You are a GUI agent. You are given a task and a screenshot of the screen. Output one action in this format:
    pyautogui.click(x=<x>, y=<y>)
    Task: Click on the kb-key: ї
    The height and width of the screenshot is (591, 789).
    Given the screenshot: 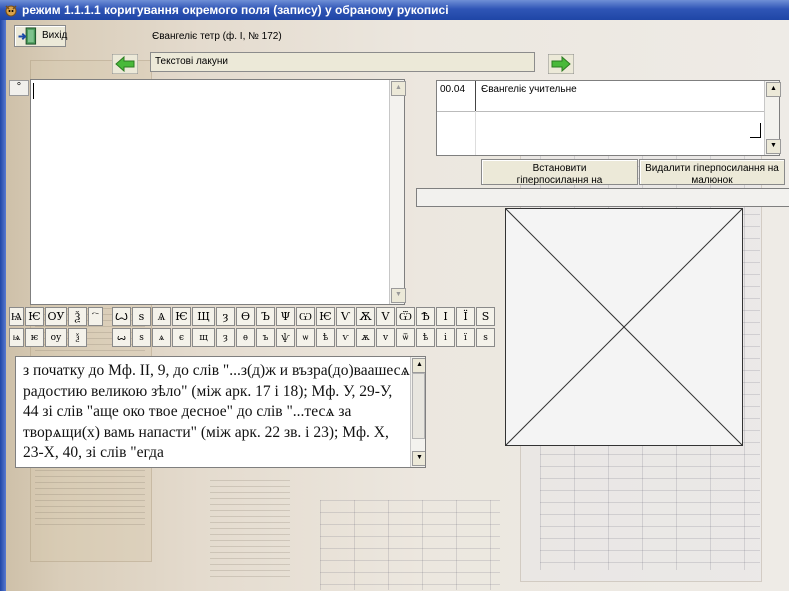 What is the action you would take?
    pyautogui.click(x=465, y=337)
    